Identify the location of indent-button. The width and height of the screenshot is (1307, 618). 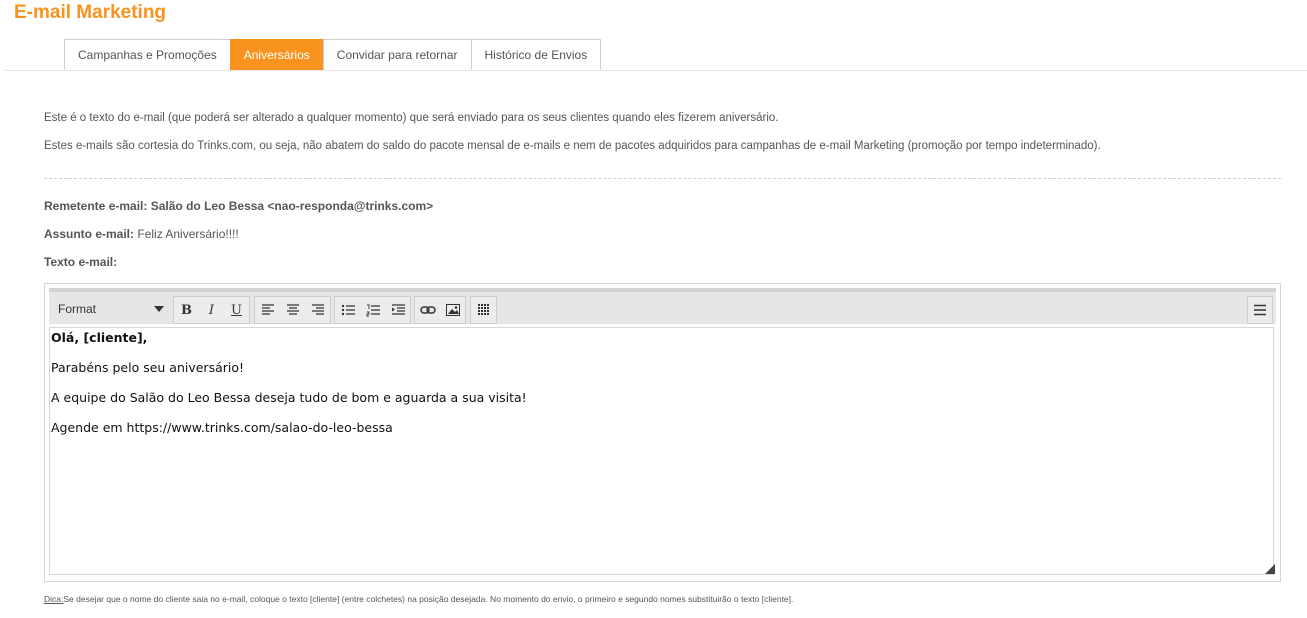
(397, 310).